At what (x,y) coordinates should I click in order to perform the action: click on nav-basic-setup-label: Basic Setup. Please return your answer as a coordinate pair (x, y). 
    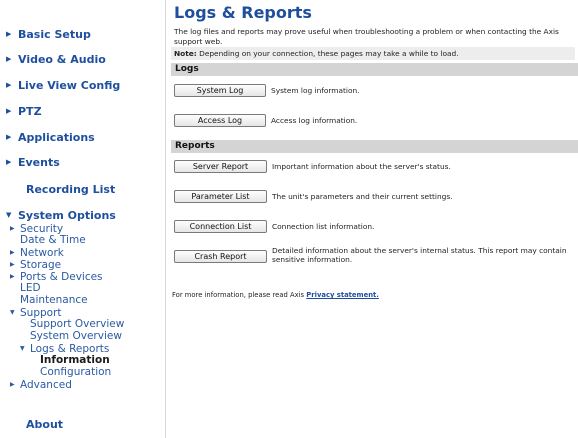
    Looking at the image, I should click on (54, 34).